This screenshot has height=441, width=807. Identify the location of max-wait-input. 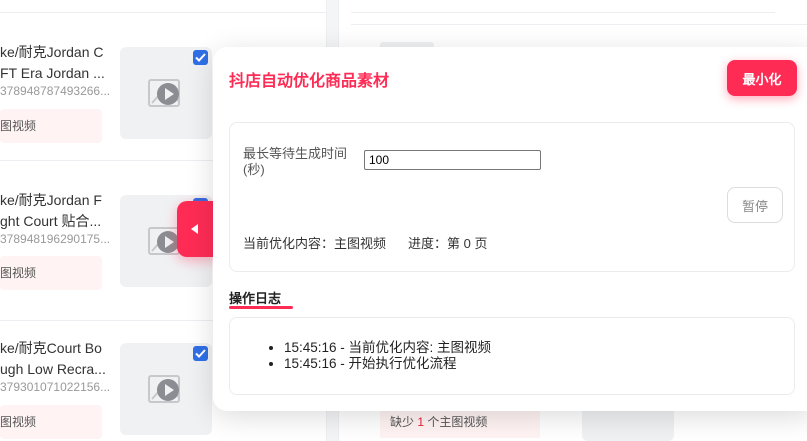
(452, 160).